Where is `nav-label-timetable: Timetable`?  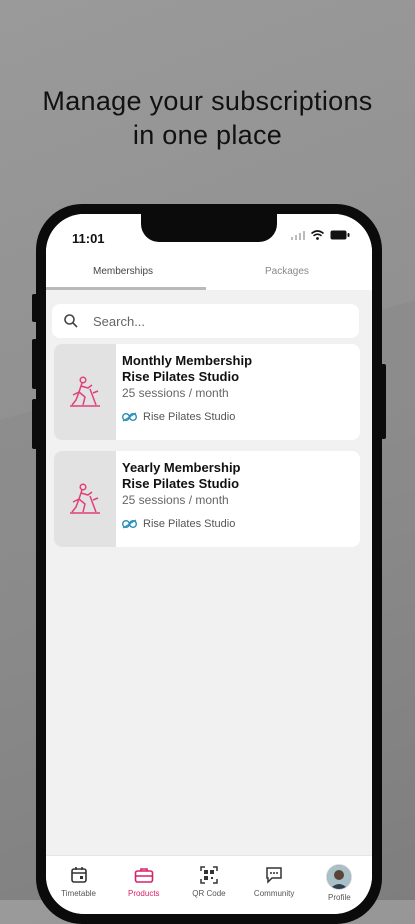 nav-label-timetable: Timetable is located at coordinates (78, 893).